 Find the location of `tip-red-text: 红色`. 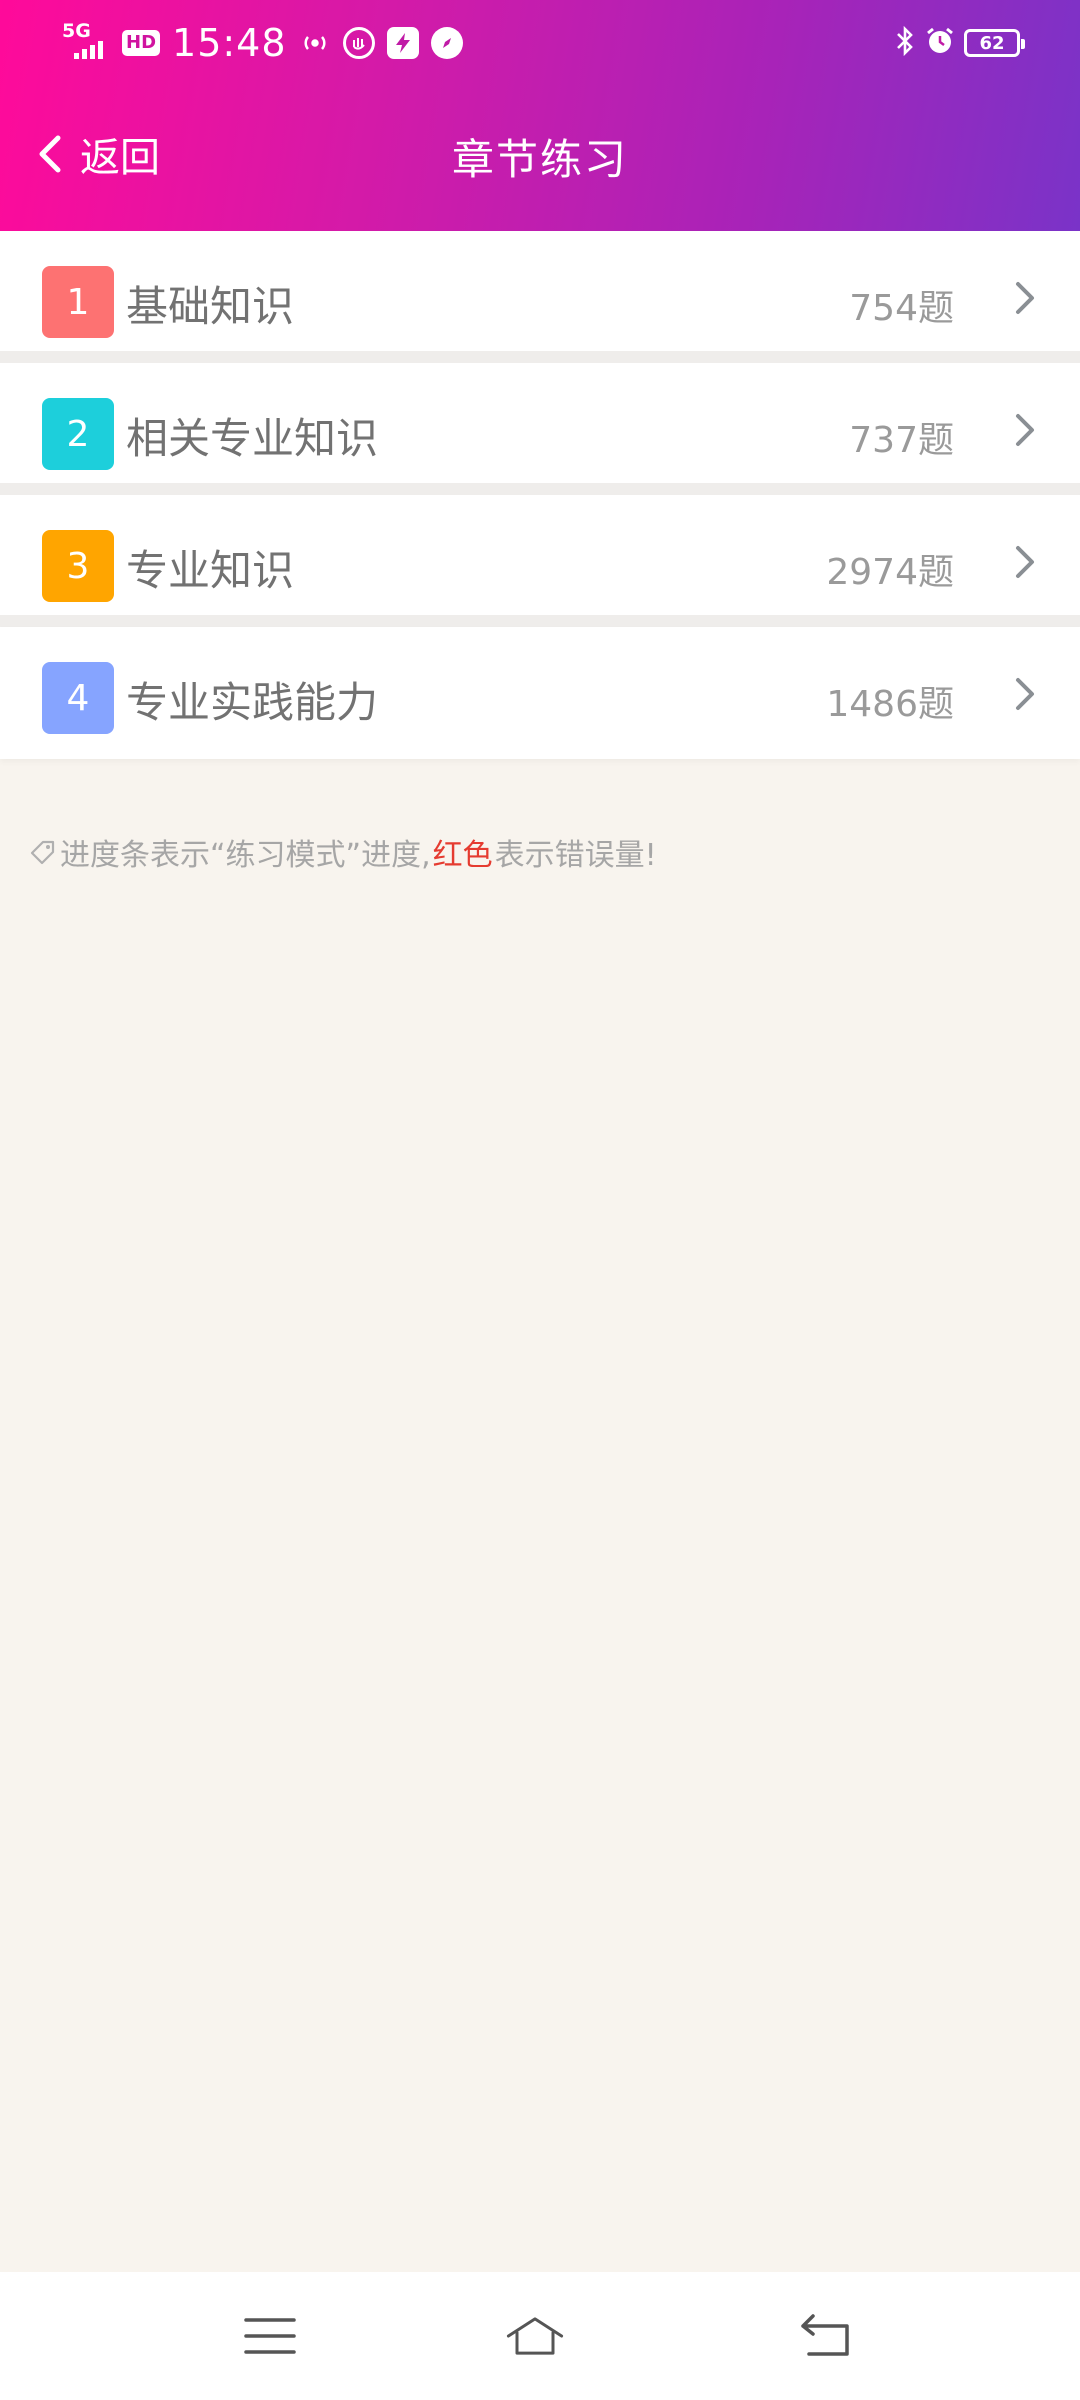

tip-red-text: 红色 is located at coordinates (462, 855).